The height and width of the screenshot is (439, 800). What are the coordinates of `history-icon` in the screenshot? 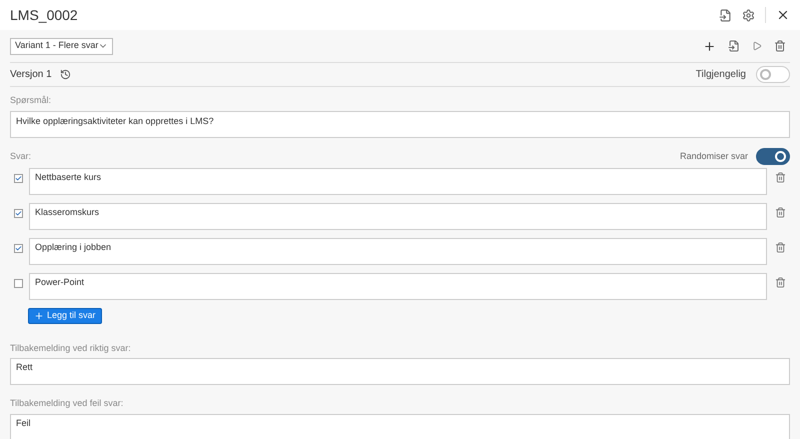 It's located at (65, 74).